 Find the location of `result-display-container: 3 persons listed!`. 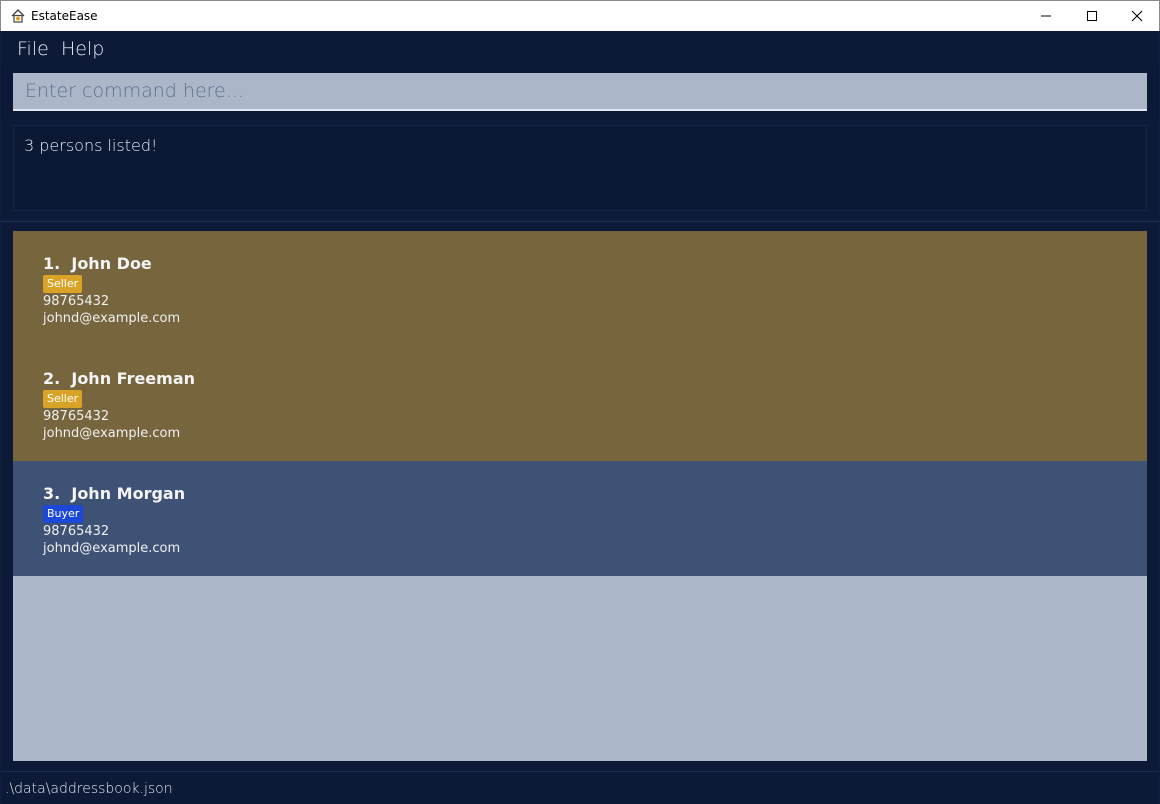

result-display-container: 3 persons listed! is located at coordinates (580, 169).